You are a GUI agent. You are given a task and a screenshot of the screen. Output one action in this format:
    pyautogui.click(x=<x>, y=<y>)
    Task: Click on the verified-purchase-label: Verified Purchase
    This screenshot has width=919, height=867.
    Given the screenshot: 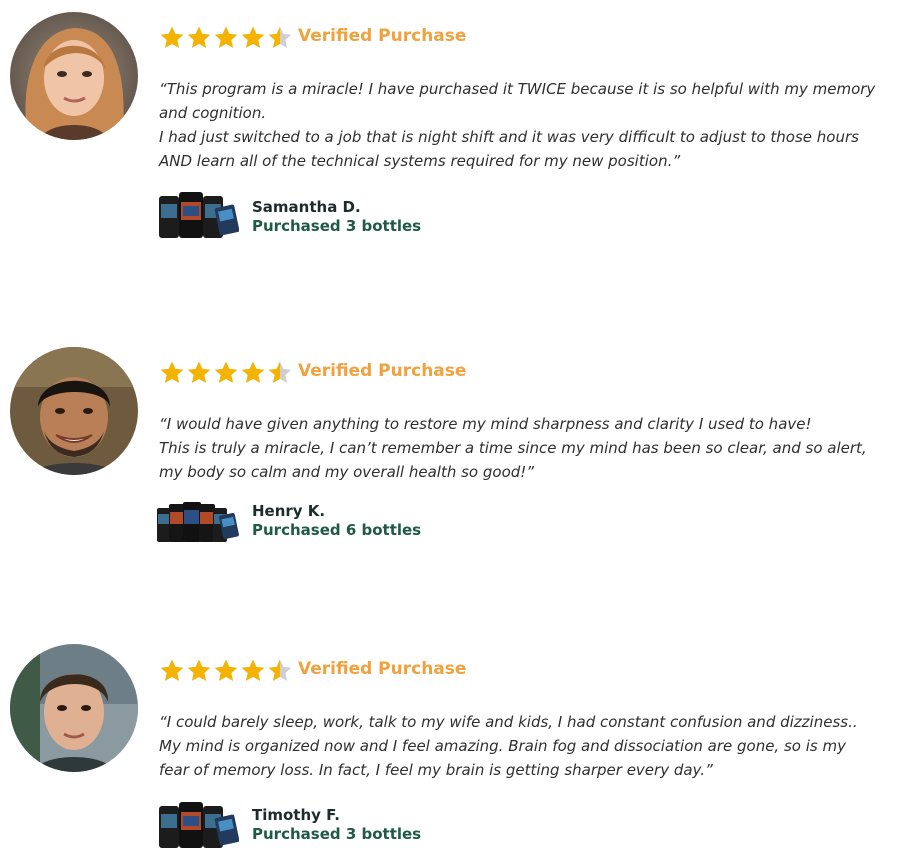 What is the action you would take?
    pyautogui.click(x=382, y=669)
    